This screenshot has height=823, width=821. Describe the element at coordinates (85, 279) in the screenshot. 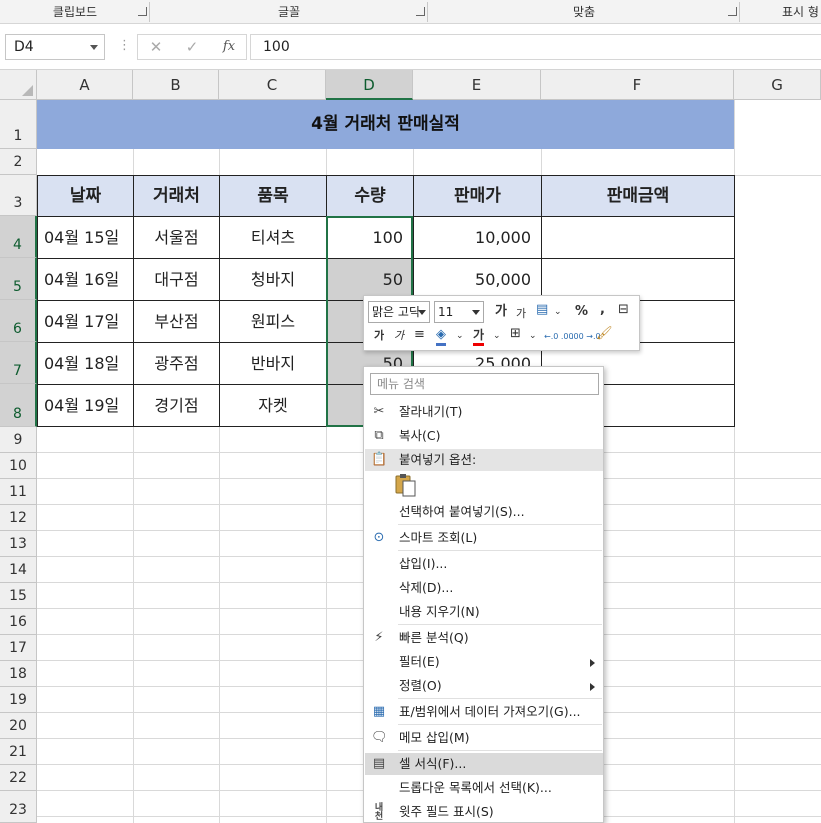

I see `cell-date: 04월 16일` at that location.